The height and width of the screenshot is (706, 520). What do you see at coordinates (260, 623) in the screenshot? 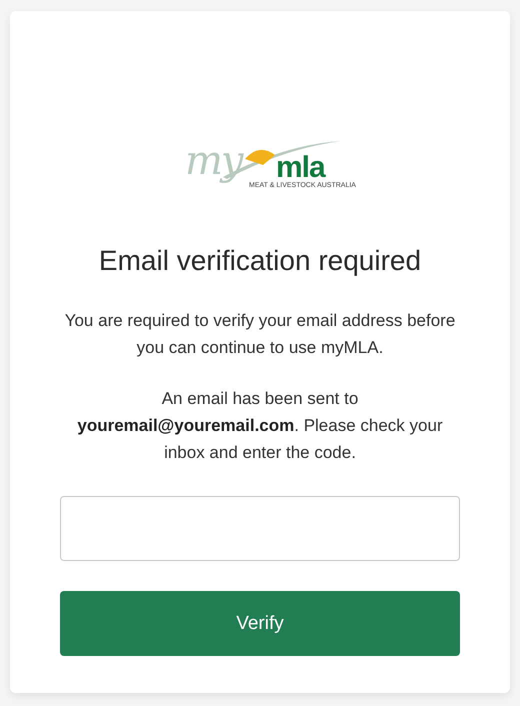
I see `verify-button: Verify` at bounding box center [260, 623].